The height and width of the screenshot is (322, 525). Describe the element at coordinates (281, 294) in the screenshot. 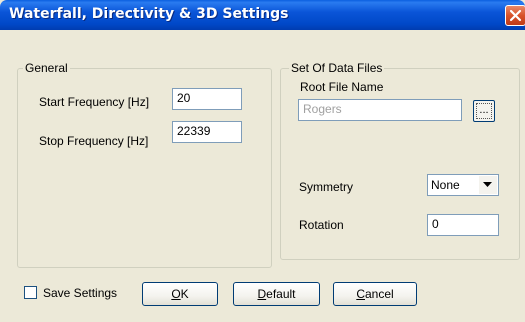

I see `default-label-rest: efault` at that location.